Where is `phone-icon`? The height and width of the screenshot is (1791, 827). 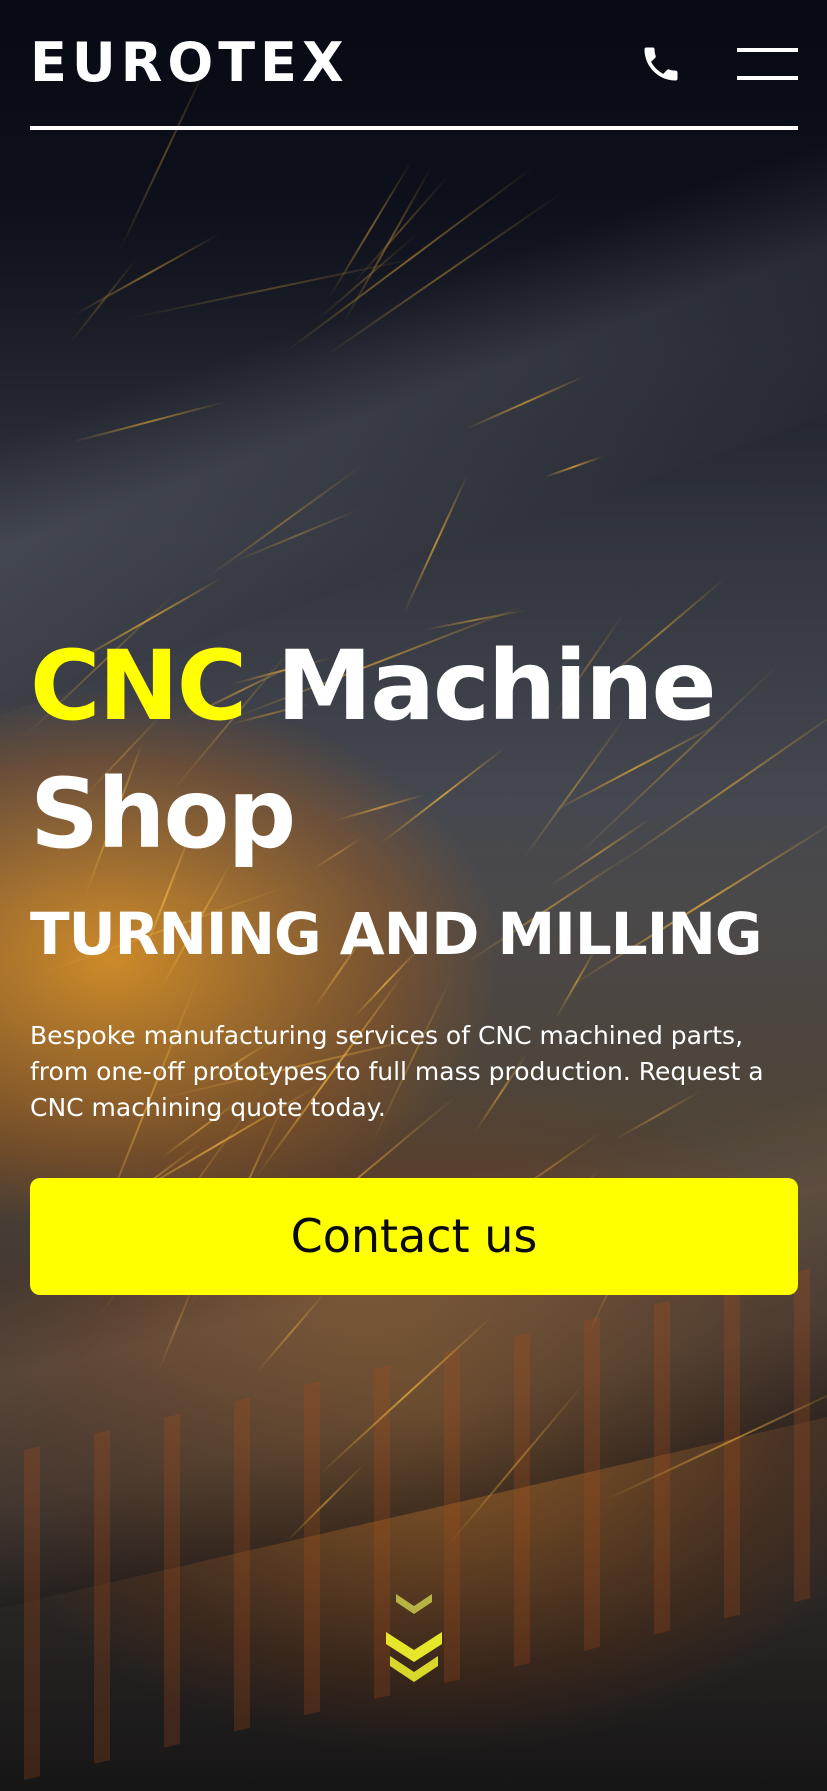
phone-icon is located at coordinates (661, 64).